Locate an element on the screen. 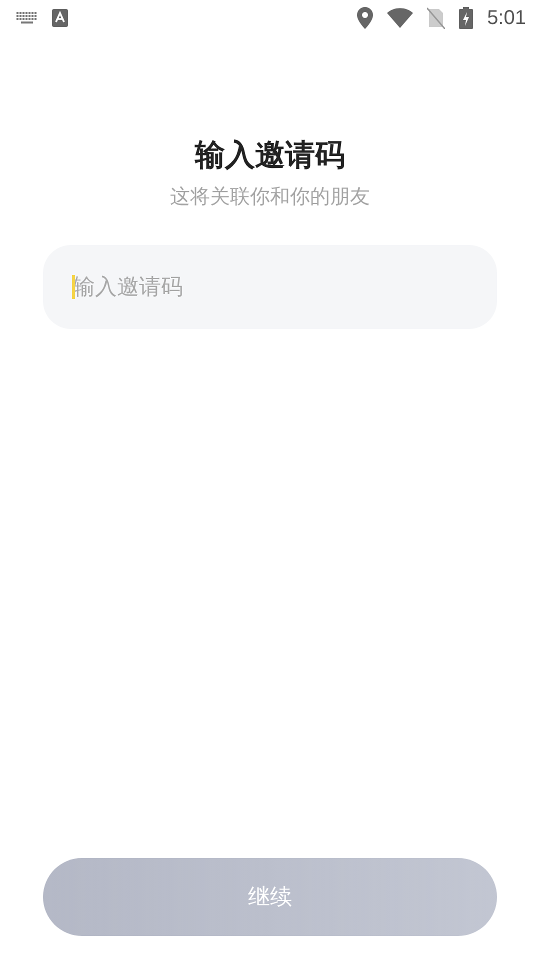  wifi-icon is located at coordinates (400, 18).